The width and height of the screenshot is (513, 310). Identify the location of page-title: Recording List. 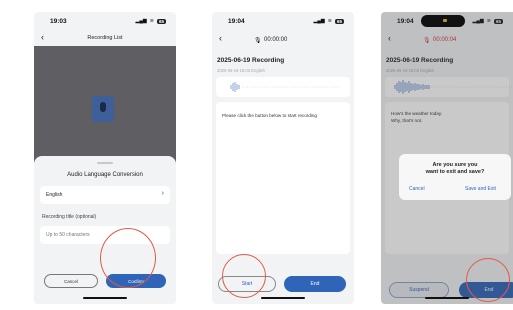
(105, 38).